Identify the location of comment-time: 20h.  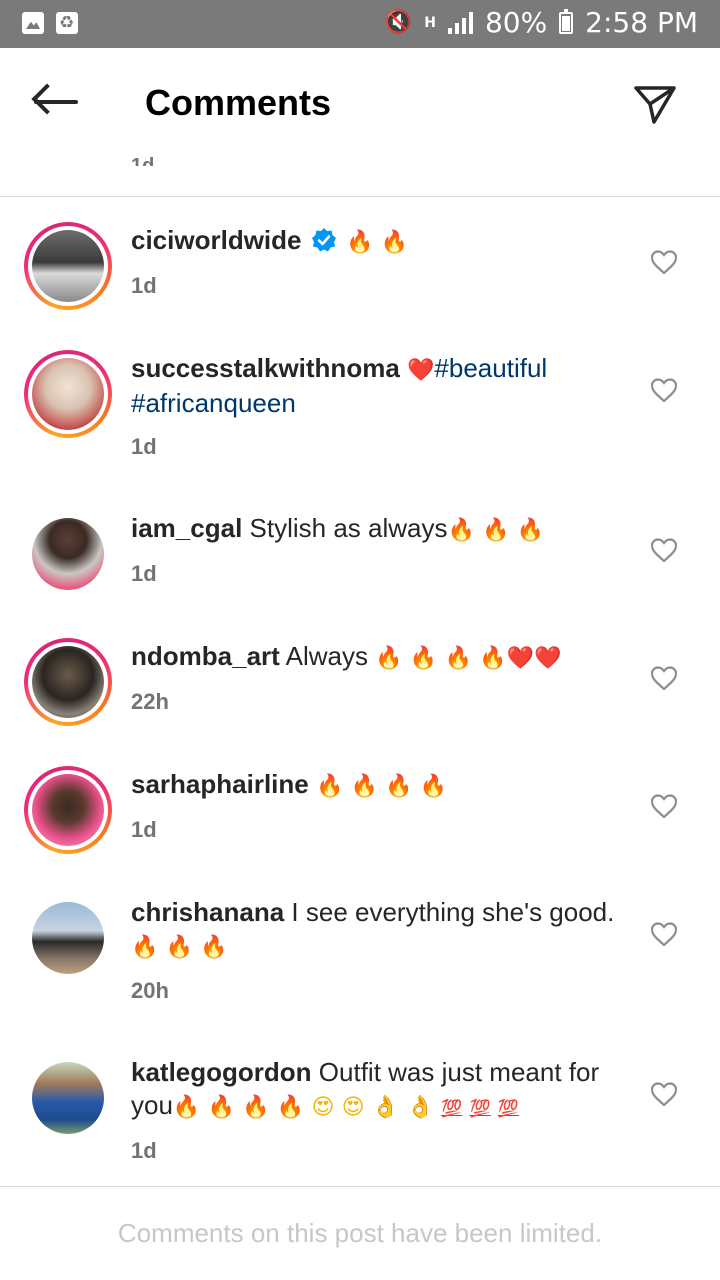
(150, 990).